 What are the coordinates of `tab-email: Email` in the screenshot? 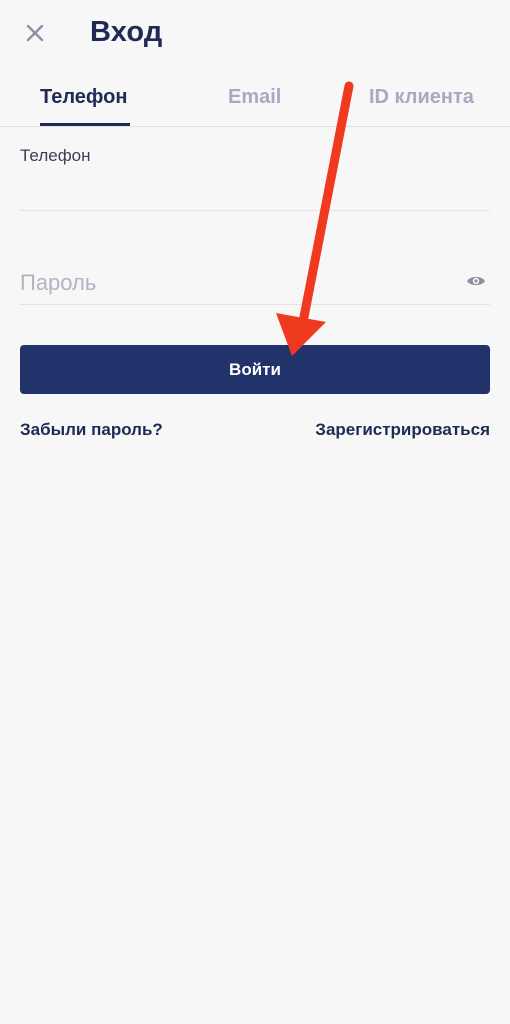 It's located at (254, 97).